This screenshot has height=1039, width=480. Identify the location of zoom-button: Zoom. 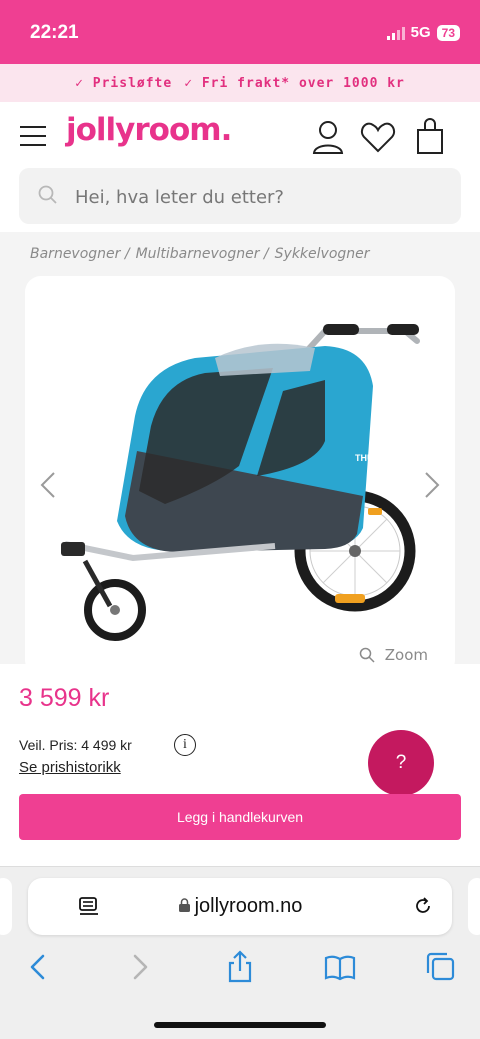
(393, 655).